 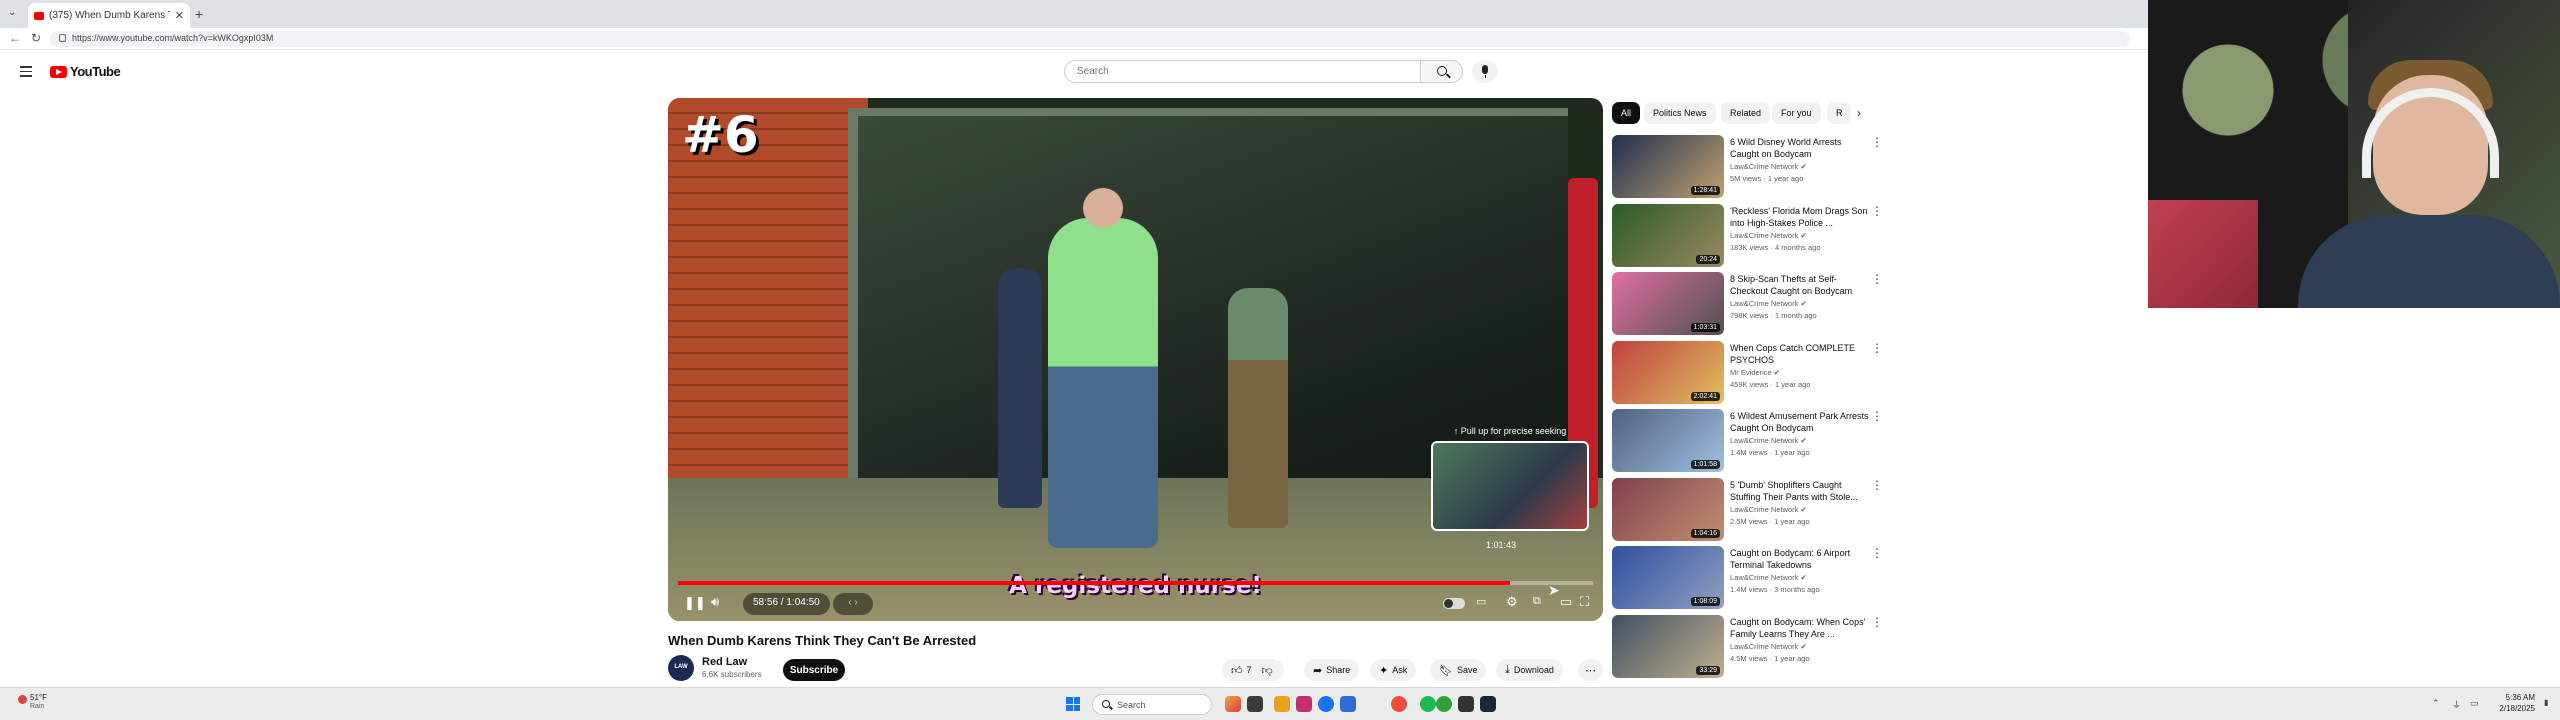 What do you see at coordinates (853, 604) in the screenshot?
I see `chapter-navigation: ‹ ›` at bounding box center [853, 604].